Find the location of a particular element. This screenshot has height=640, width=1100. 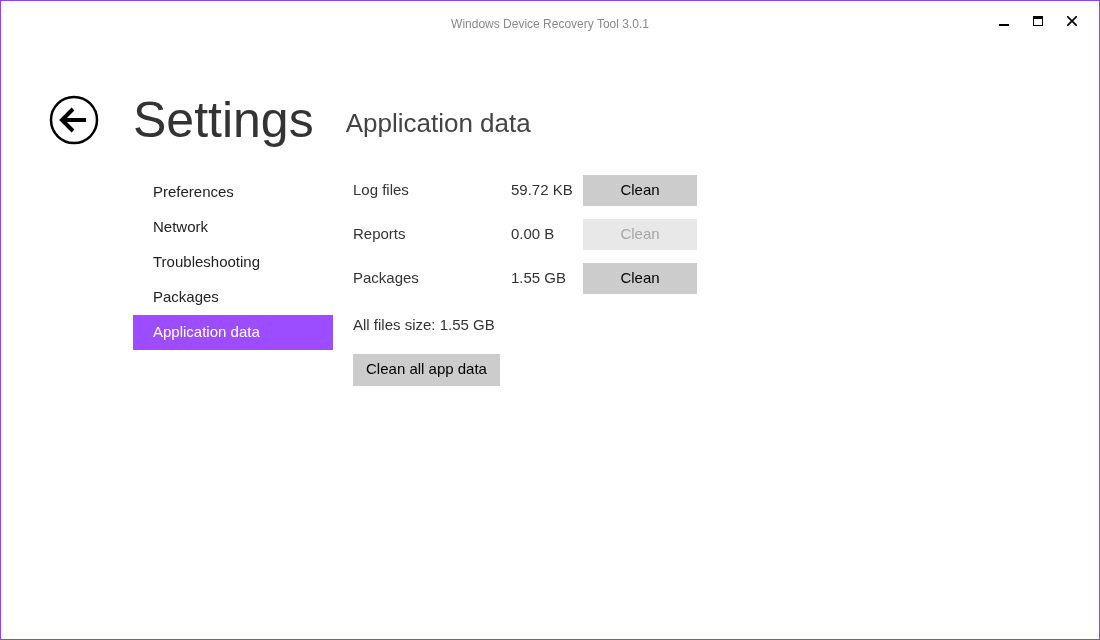

total-size-text: All files size: 1.55 GB is located at coordinates (424, 325).